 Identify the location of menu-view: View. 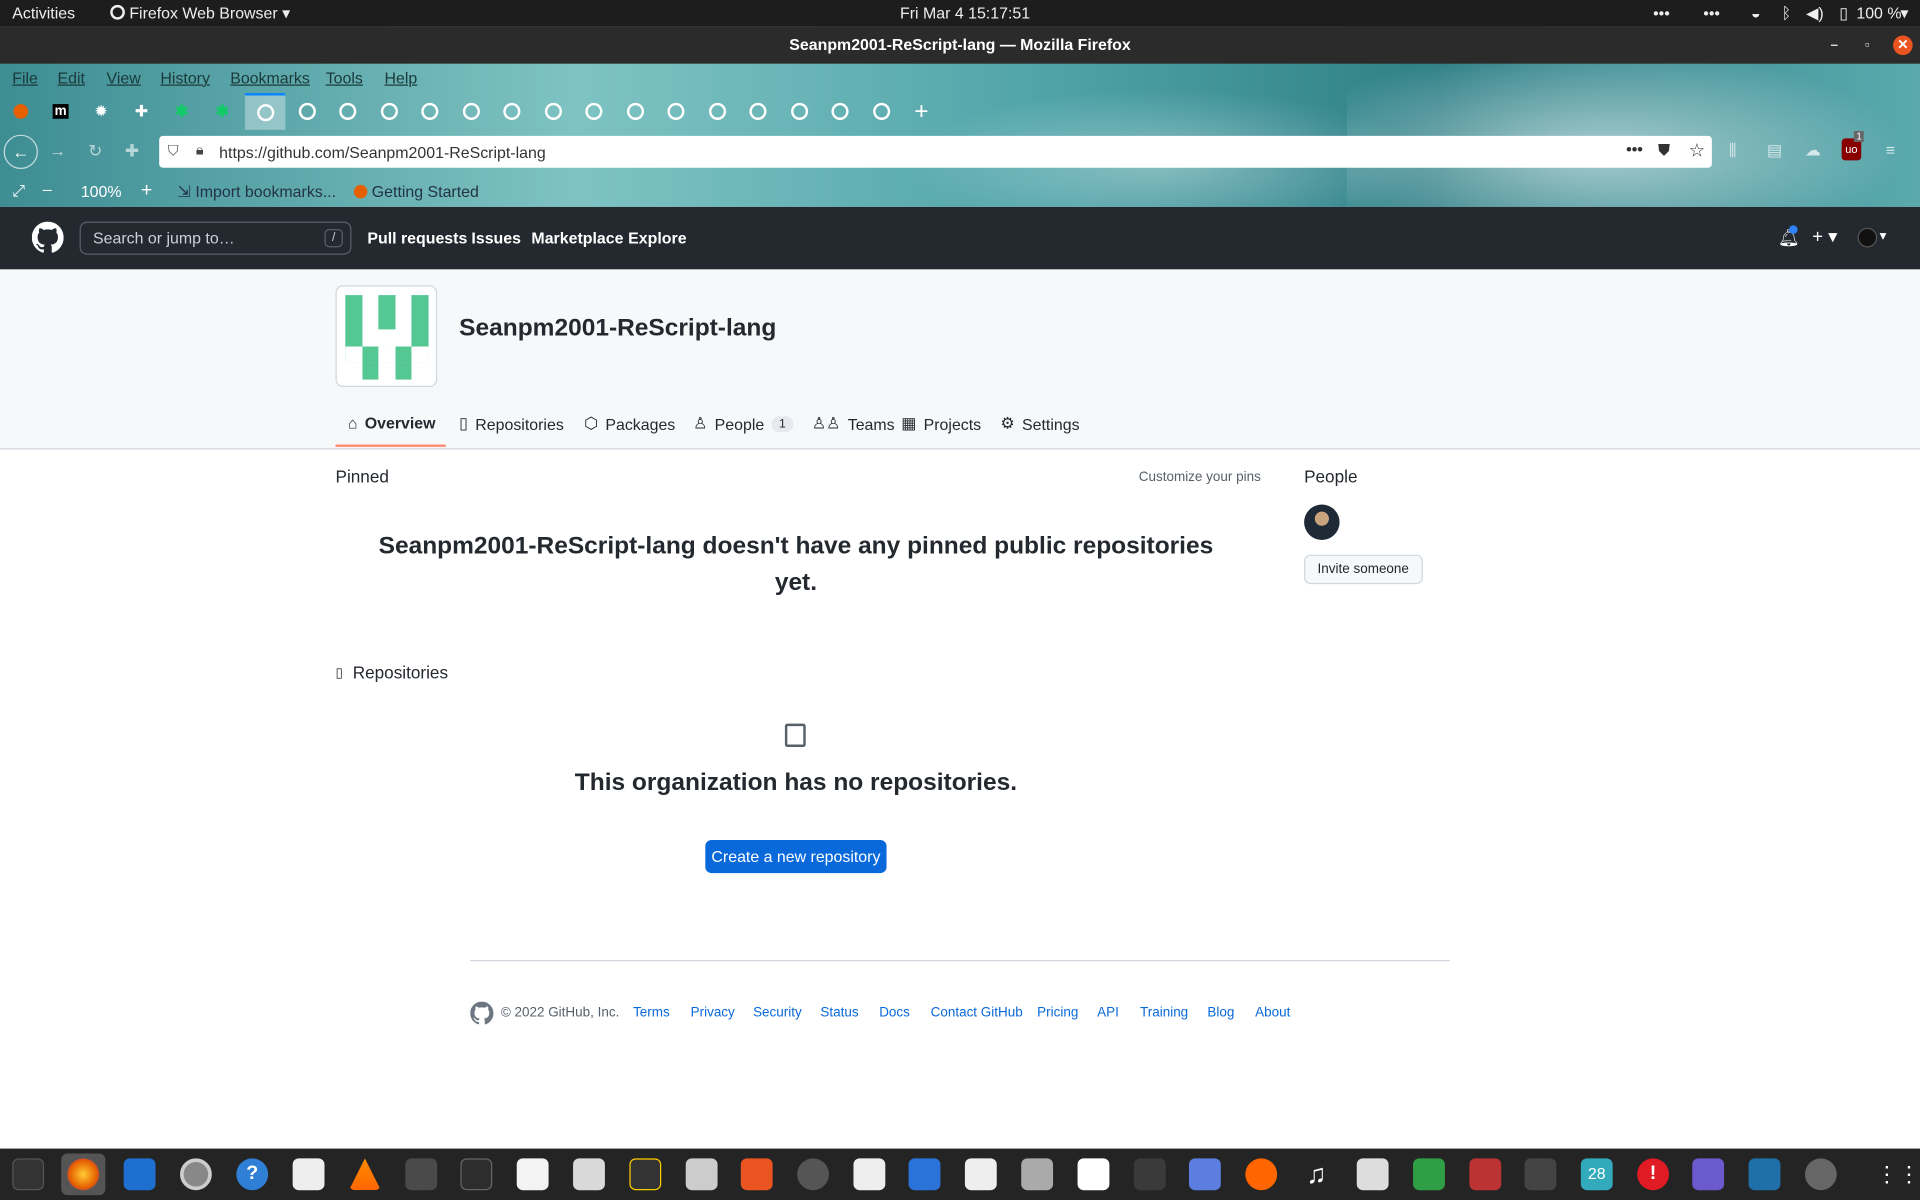
(124, 78).